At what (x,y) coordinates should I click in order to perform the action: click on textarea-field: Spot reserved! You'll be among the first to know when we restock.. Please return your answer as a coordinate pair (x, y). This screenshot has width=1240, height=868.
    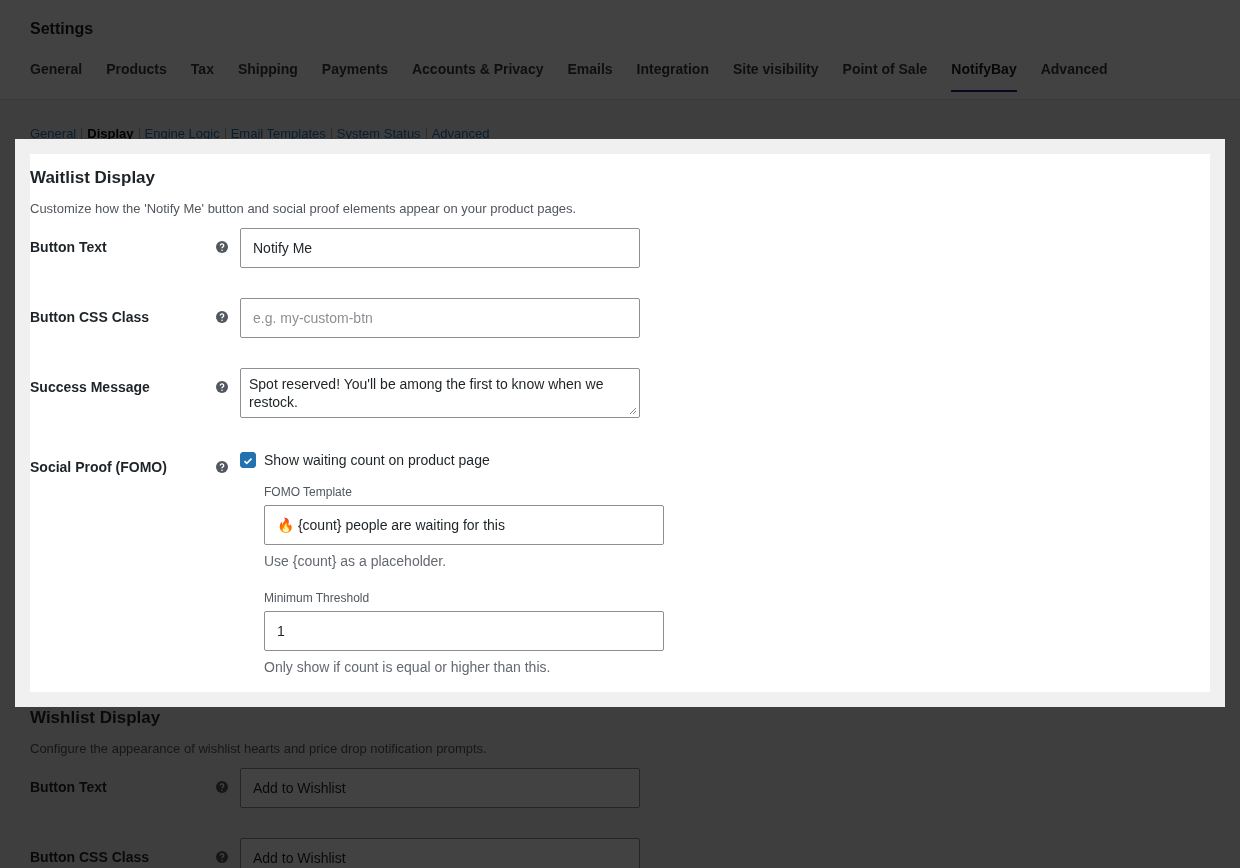
    Looking at the image, I should click on (440, 393).